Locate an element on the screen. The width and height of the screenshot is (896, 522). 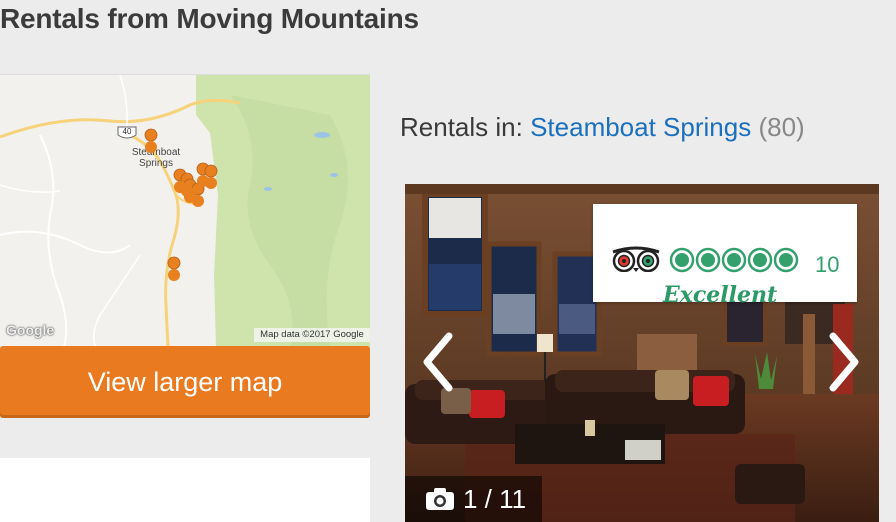
photo-counter: 1 / 11 is located at coordinates (474, 499).